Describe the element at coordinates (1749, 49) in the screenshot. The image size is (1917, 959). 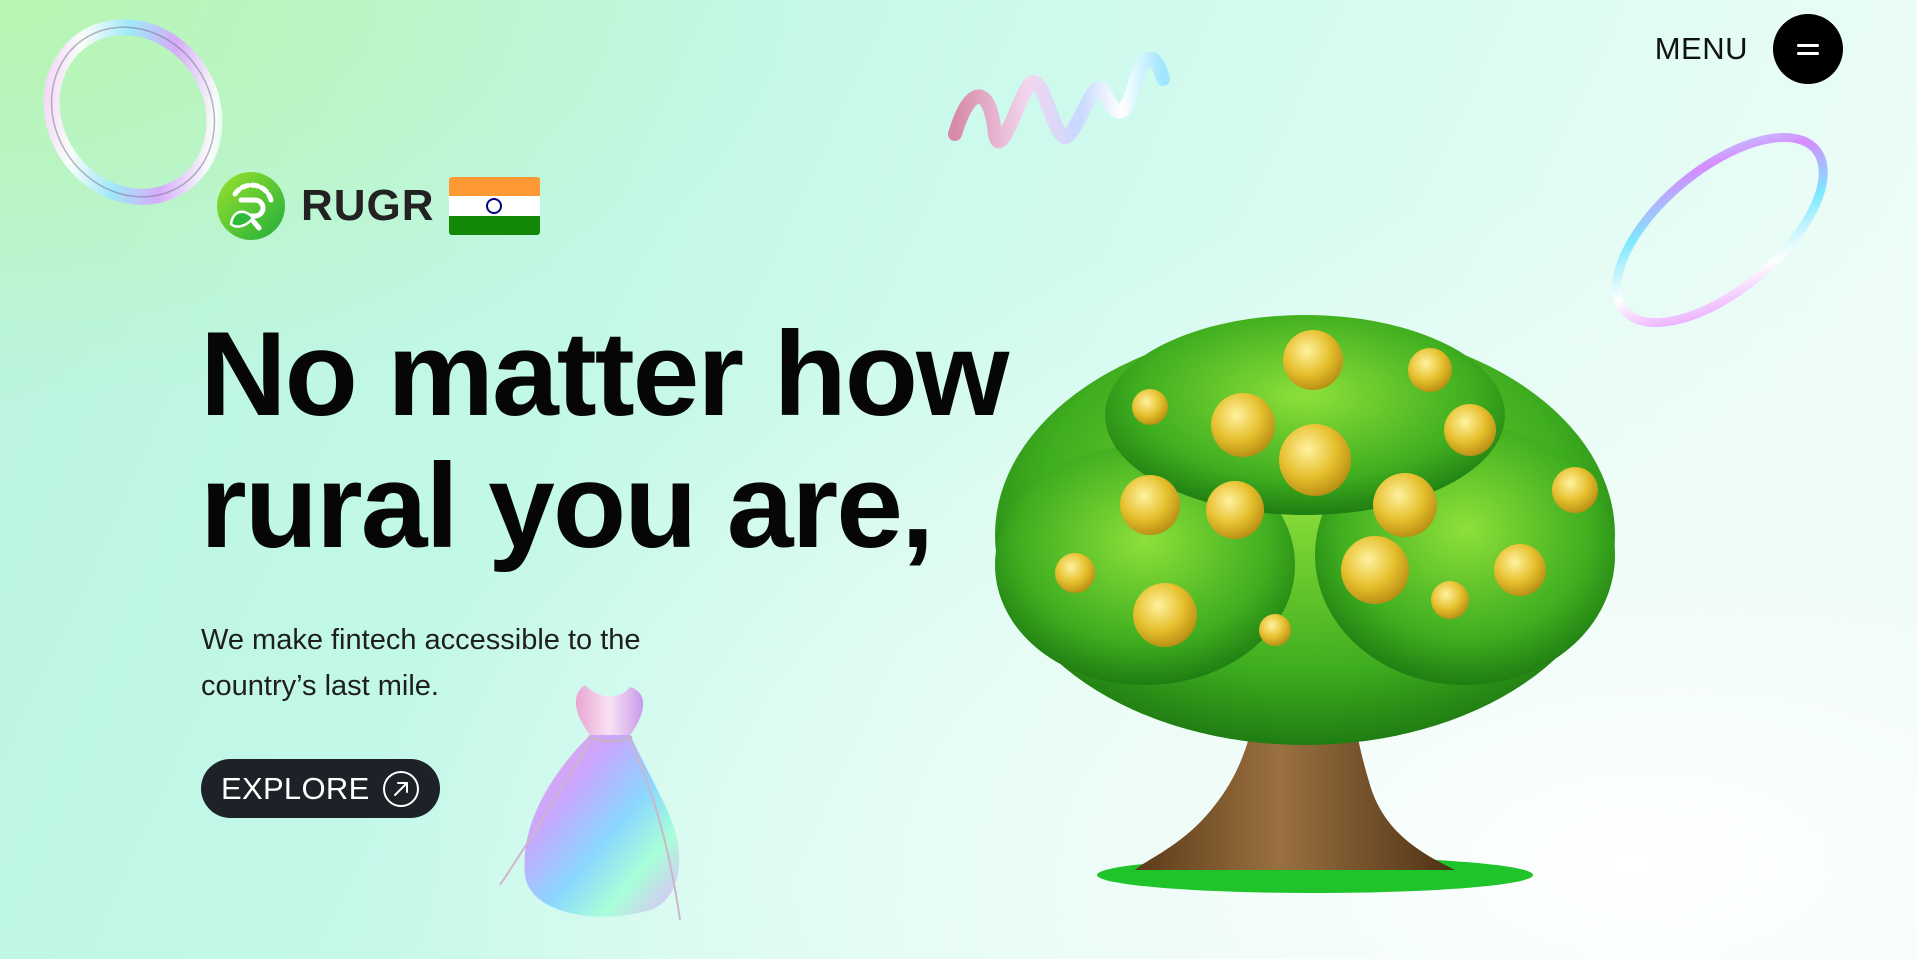
I see `menu-toggle: MENU` at that location.